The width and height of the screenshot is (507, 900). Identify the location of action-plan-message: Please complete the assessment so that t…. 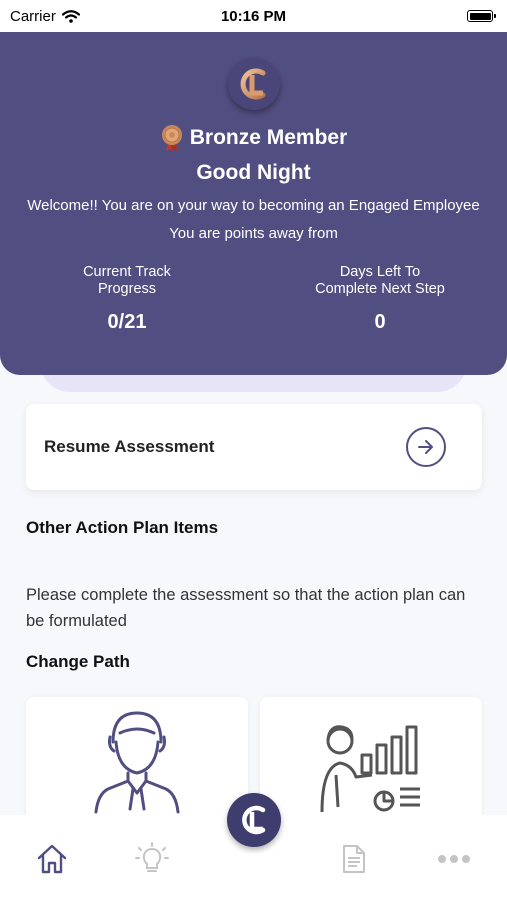
(246, 608).